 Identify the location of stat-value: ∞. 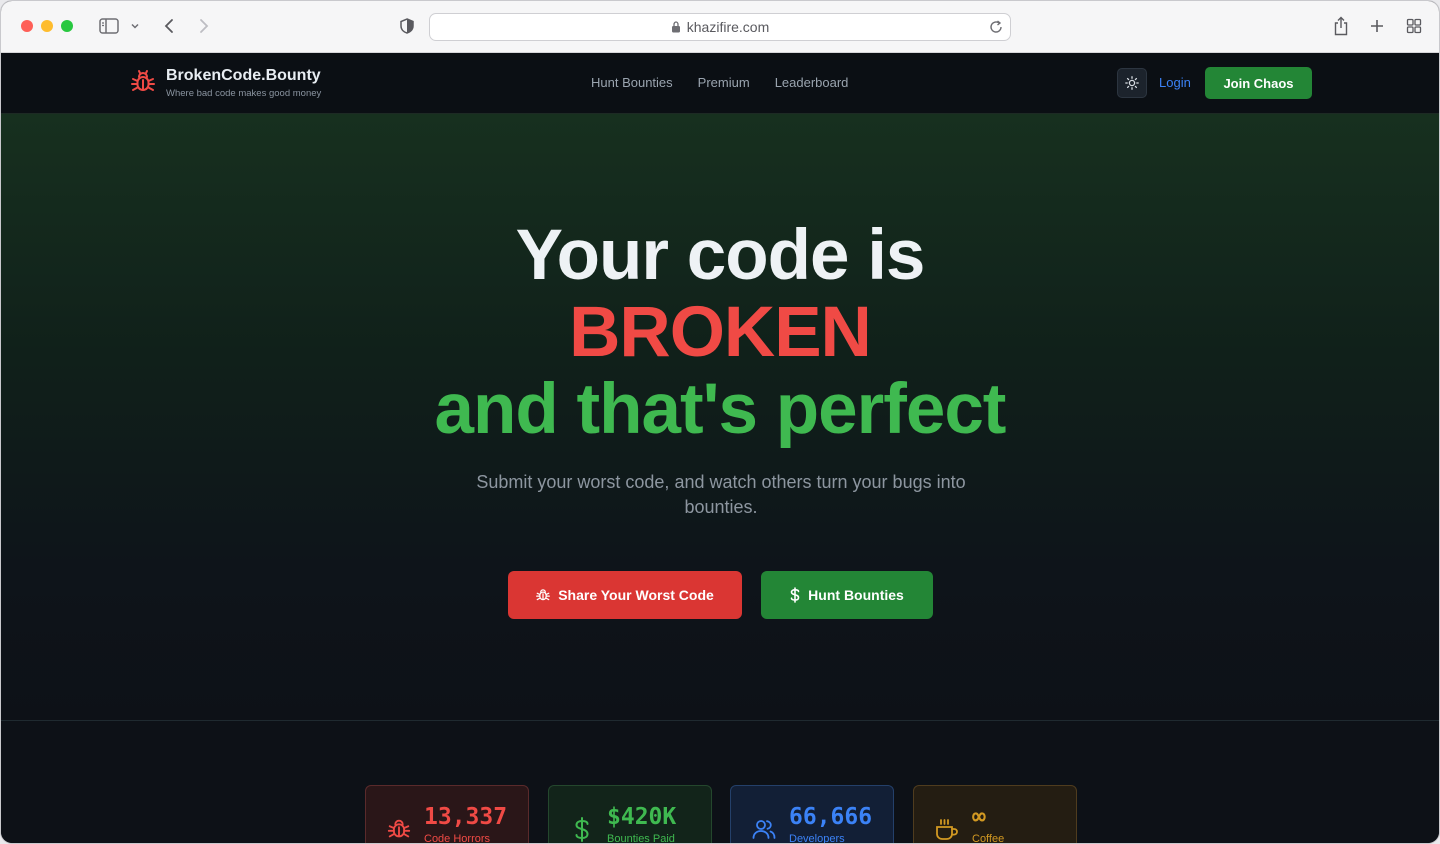
(979, 817).